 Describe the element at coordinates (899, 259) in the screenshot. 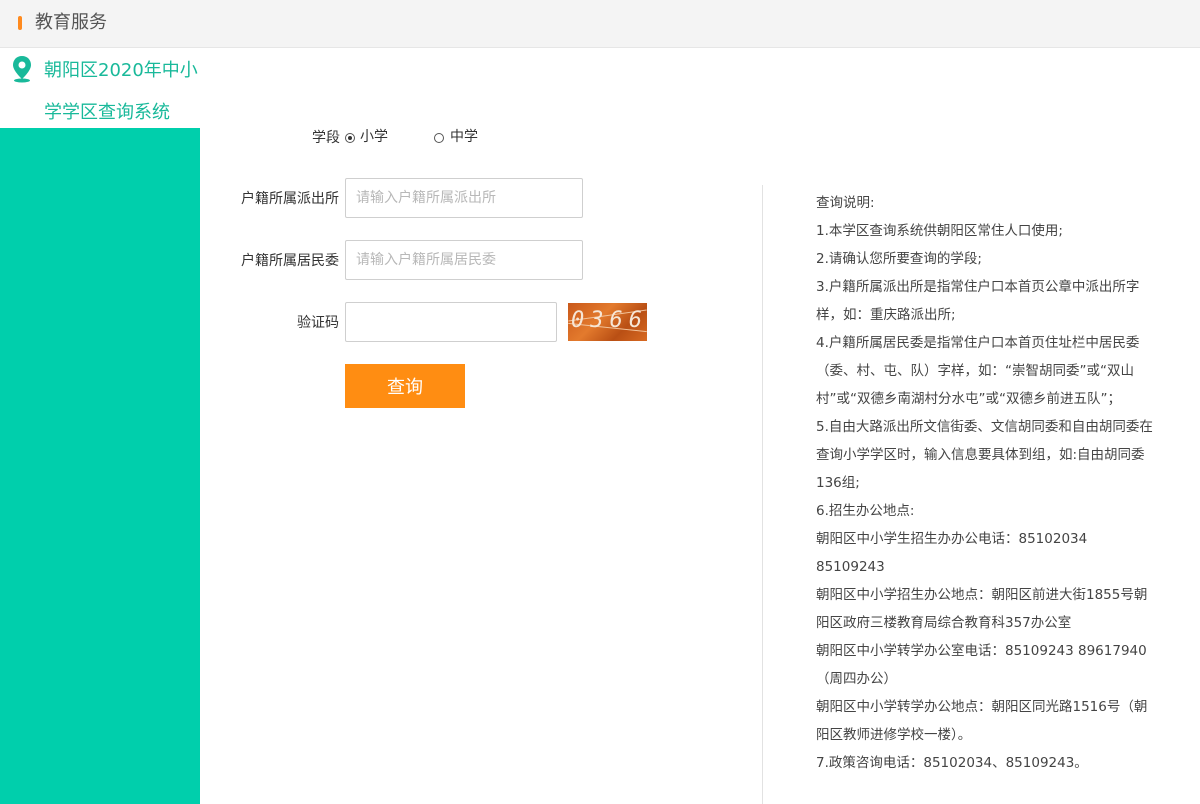

I see `note-item: 2.请确认您所要查询的学段;` at that location.